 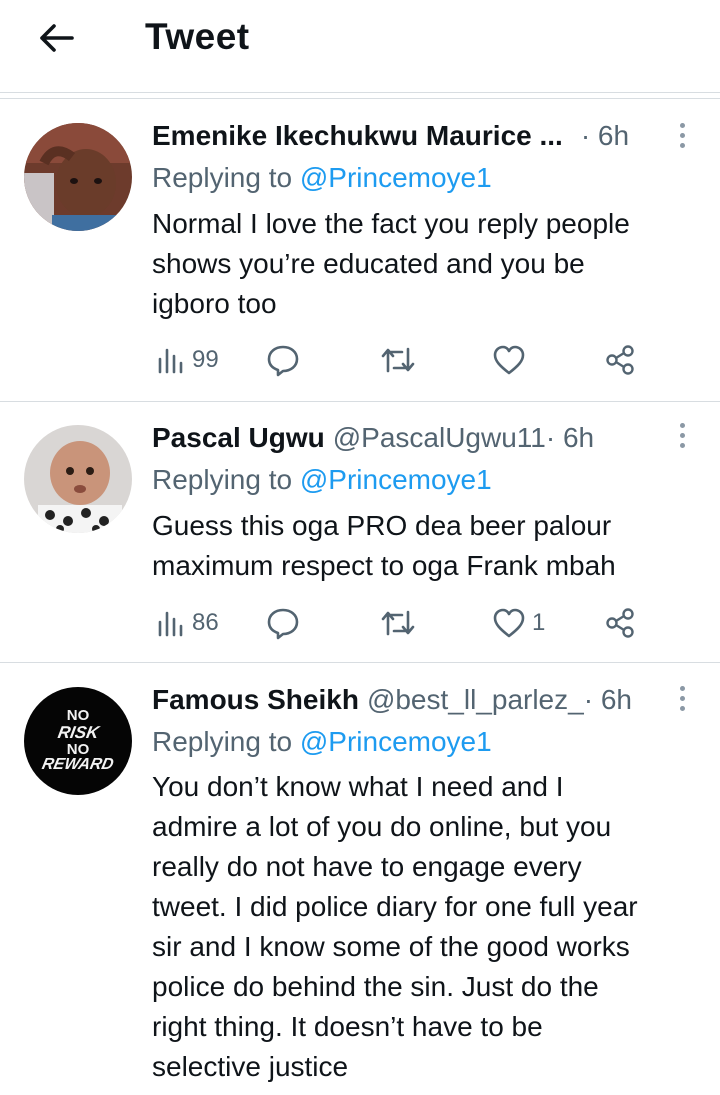 I want to click on arrow-left-icon, so click(x=57, y=38).